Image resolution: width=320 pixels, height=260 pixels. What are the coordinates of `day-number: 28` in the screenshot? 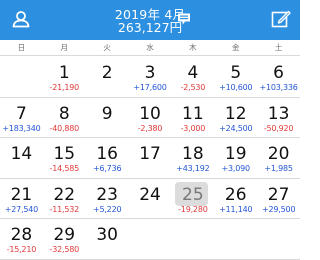 It's located at (21, 235).